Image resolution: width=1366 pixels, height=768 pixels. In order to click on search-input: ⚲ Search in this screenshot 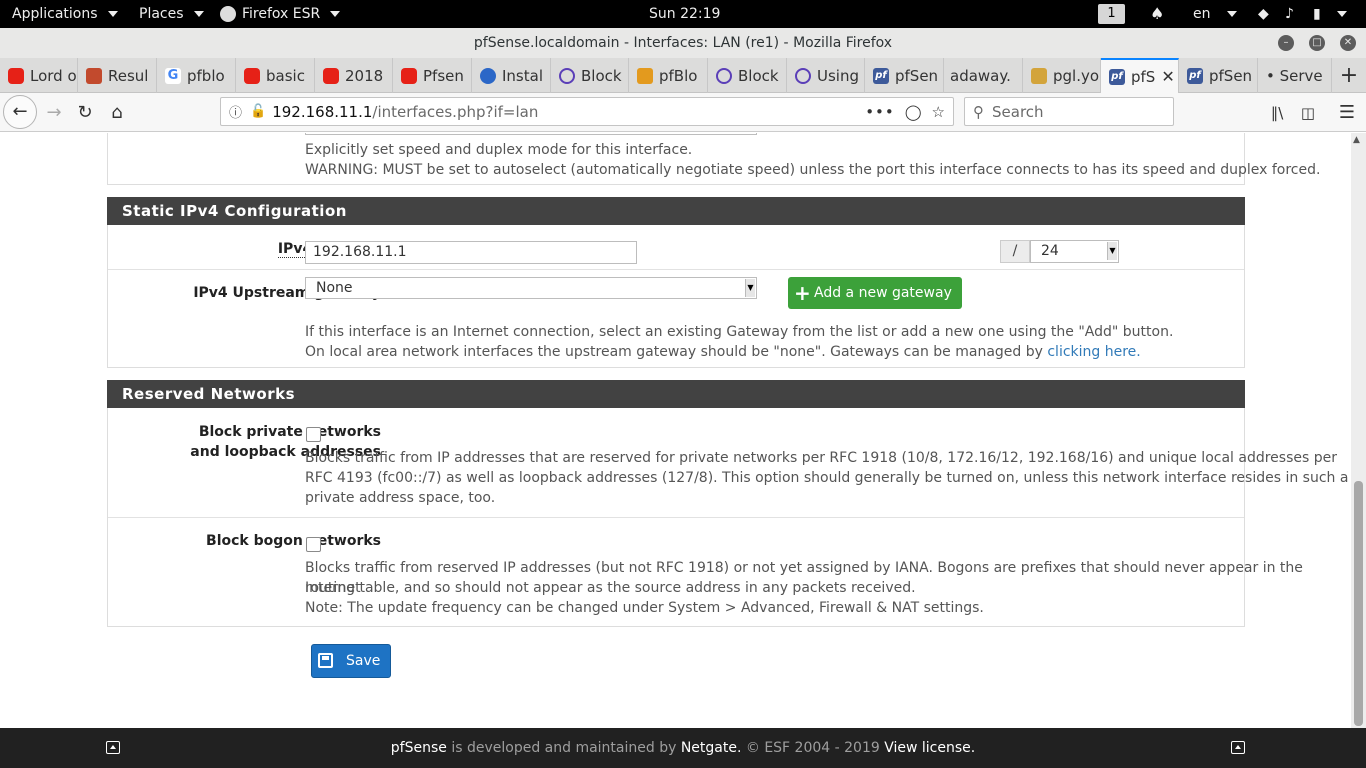, I will do `click(1069, 111)`.